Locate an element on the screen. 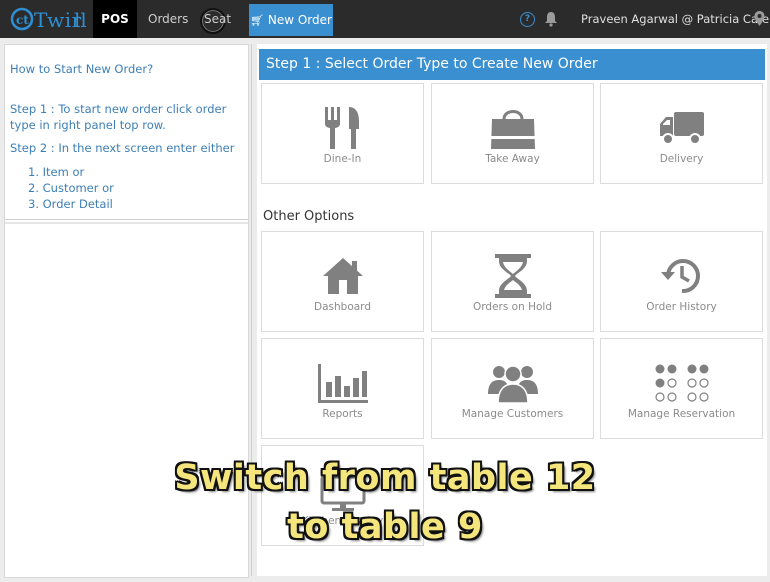  help-title: How to Start New Order? is located at coordinates (82, 69).